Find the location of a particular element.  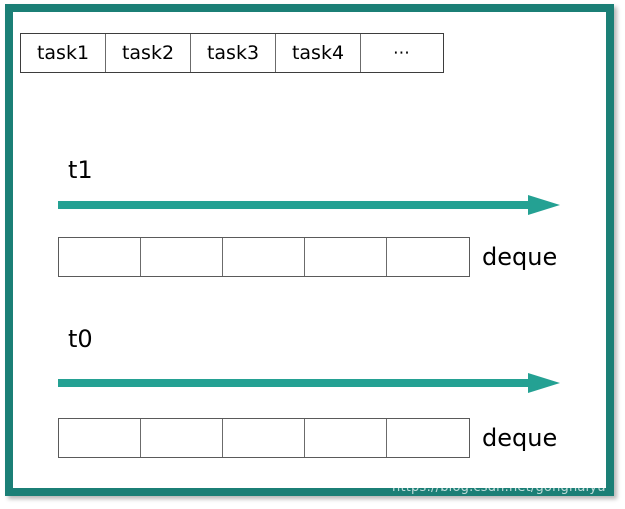

deque-table-t0 is located at coordinates (264, 438).